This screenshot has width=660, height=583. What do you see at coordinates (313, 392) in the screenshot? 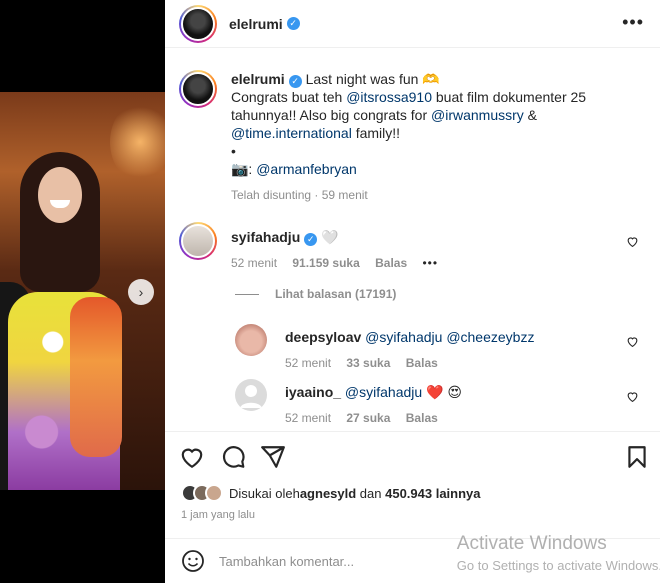
I see `reply-username: iyaaino_` at bounding box center [313, 392].